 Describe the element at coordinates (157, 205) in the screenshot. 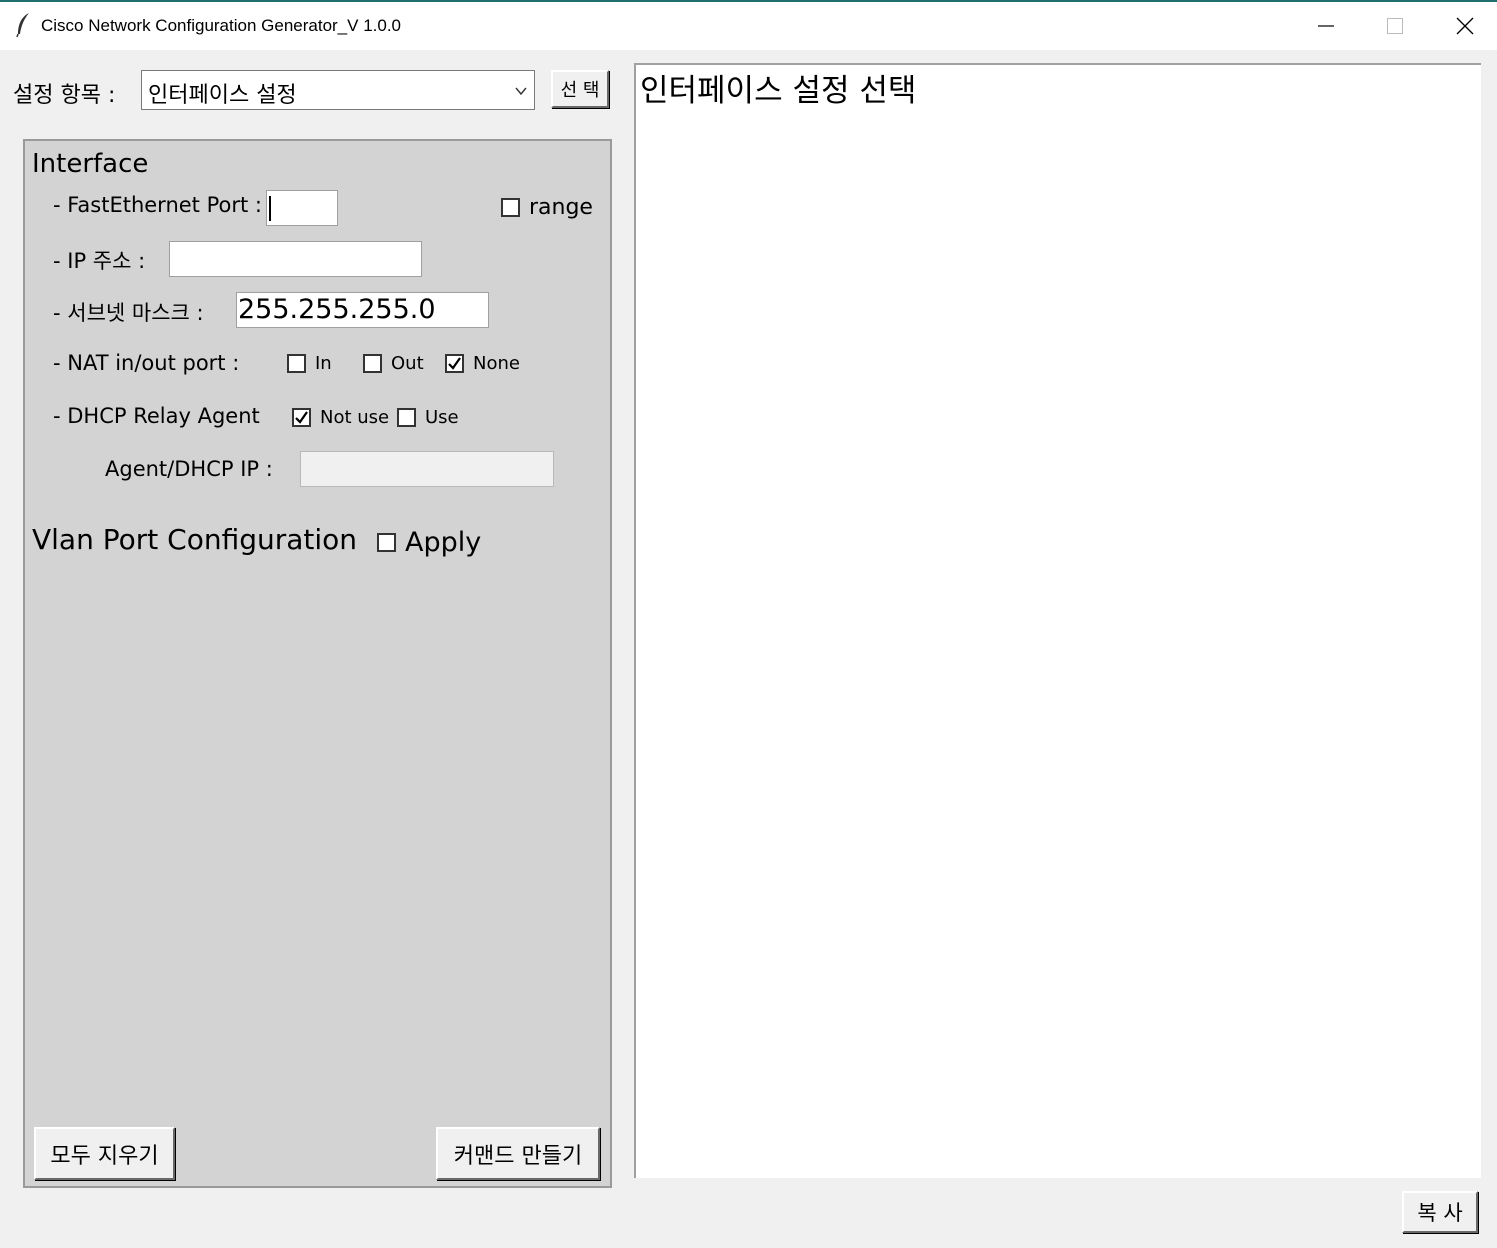

I see `fastethernet-port-label: - FastEthernet Port :` at that location.